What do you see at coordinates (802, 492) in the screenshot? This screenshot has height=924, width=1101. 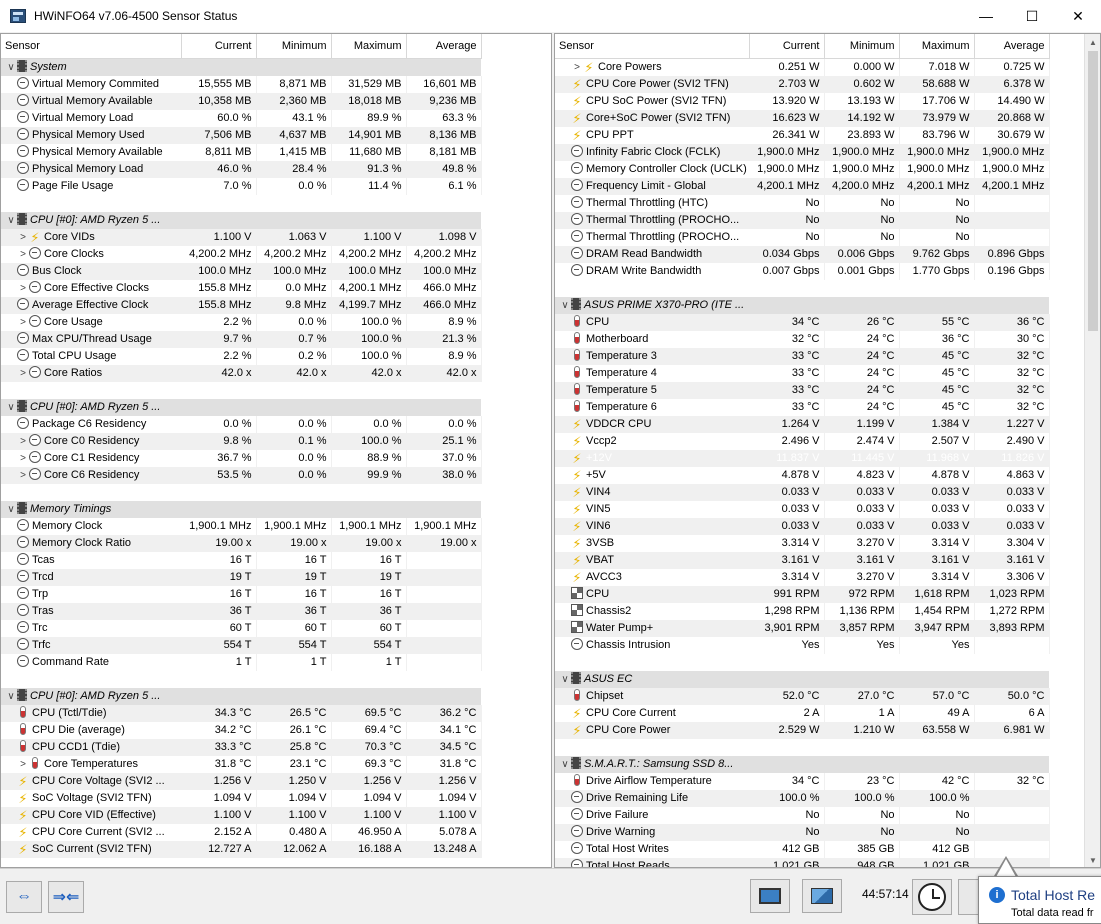 I see `sensor-row: ⚡ VIN4 0.033 V 0.033 V 0.033 V 0.033 V` at bounding box center [802, 492].